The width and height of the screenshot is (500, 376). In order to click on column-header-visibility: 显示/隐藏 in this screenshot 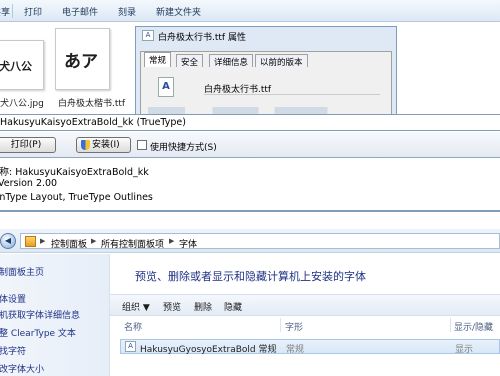, I will do `click(473, 326)`.